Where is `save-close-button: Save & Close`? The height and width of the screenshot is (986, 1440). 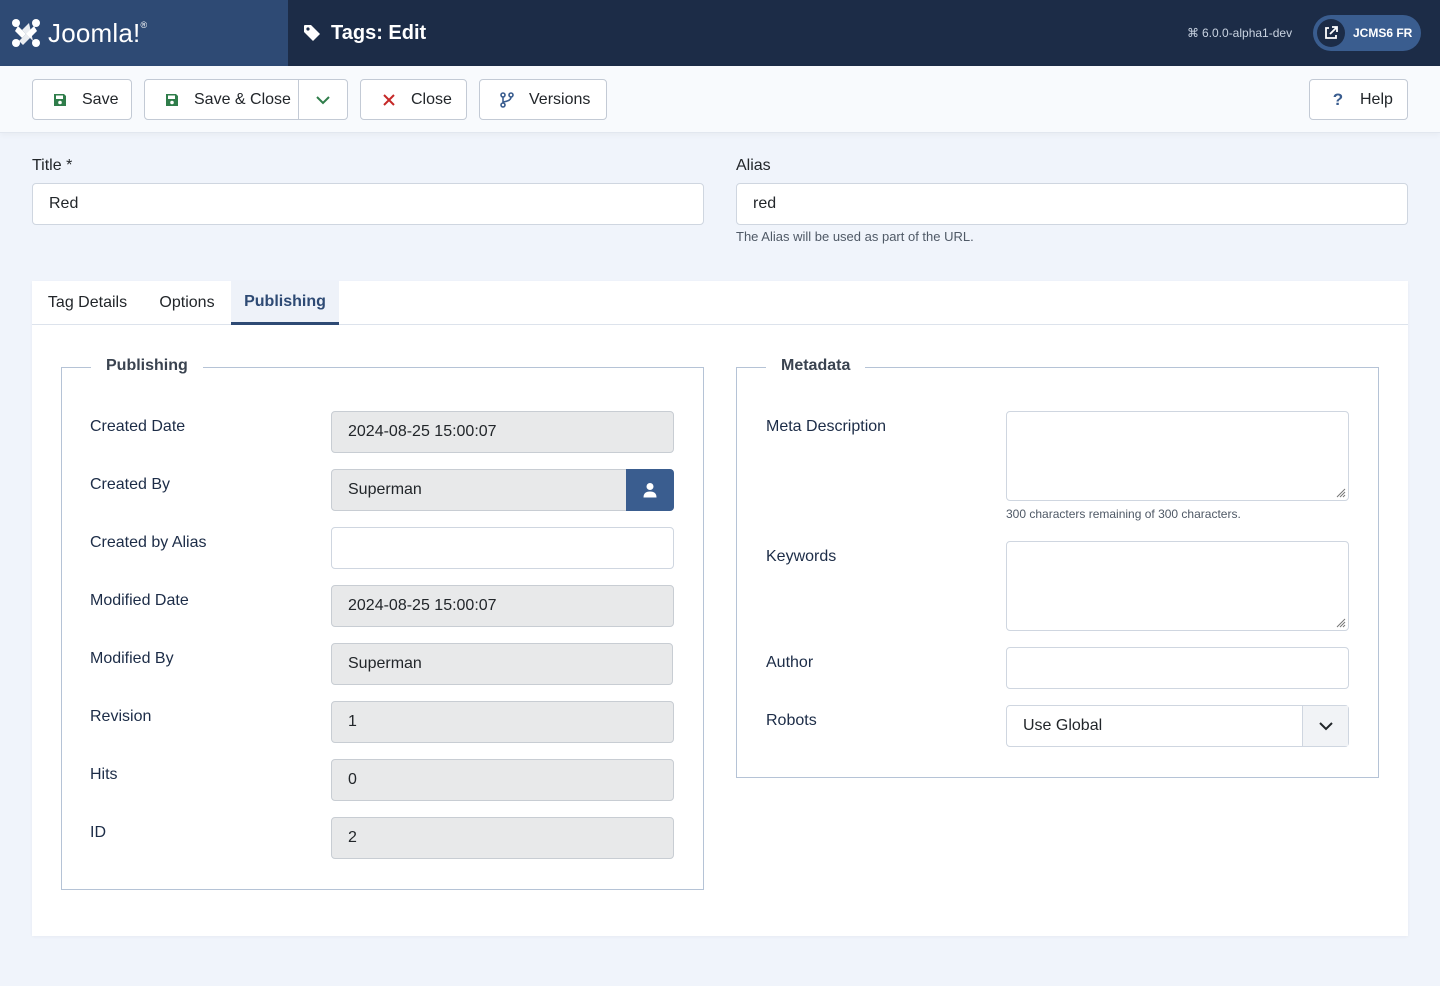
save-close-button: Save & Close is located at coordinates (221, 99).